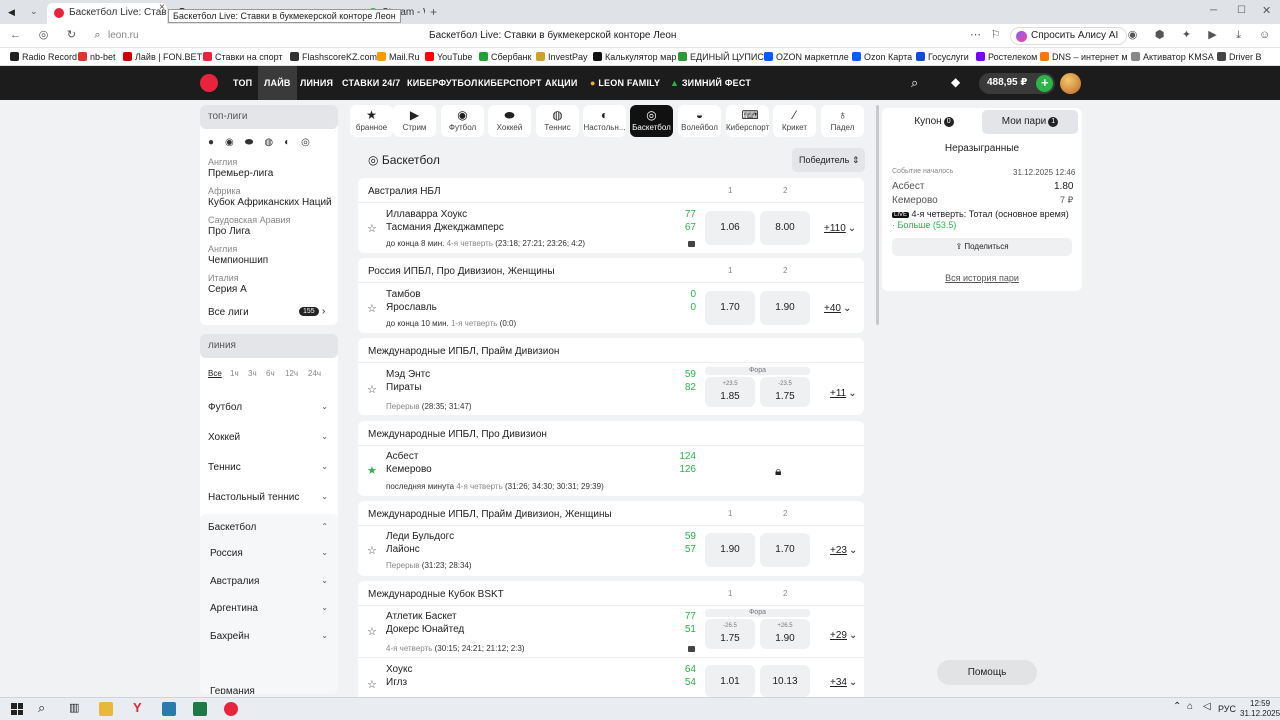  I want to click on translate-icon: ◉, so click(1132, 35).